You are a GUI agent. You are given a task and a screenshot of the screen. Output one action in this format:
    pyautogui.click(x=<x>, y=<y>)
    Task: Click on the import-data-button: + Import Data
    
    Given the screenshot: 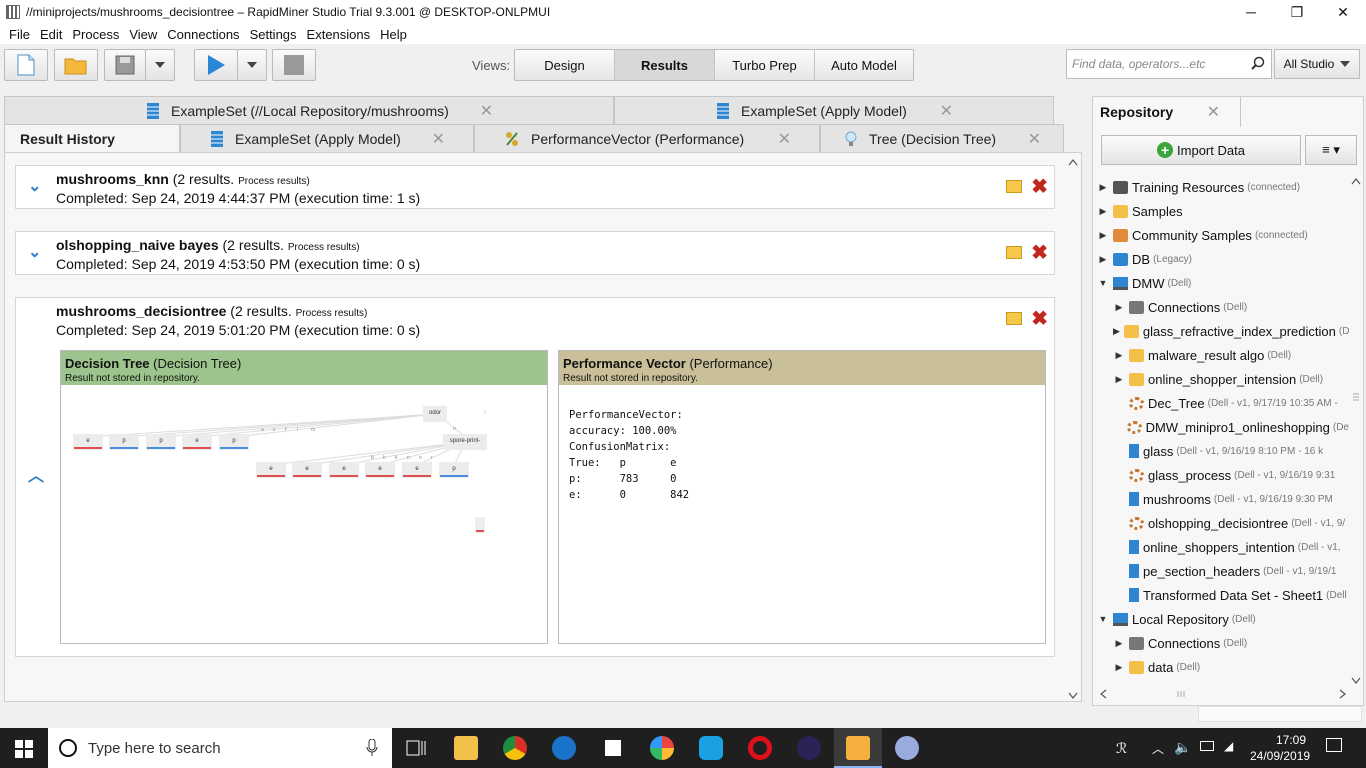 What is the action you would take?
    pyautogui.click(x=1201, y=150)
    